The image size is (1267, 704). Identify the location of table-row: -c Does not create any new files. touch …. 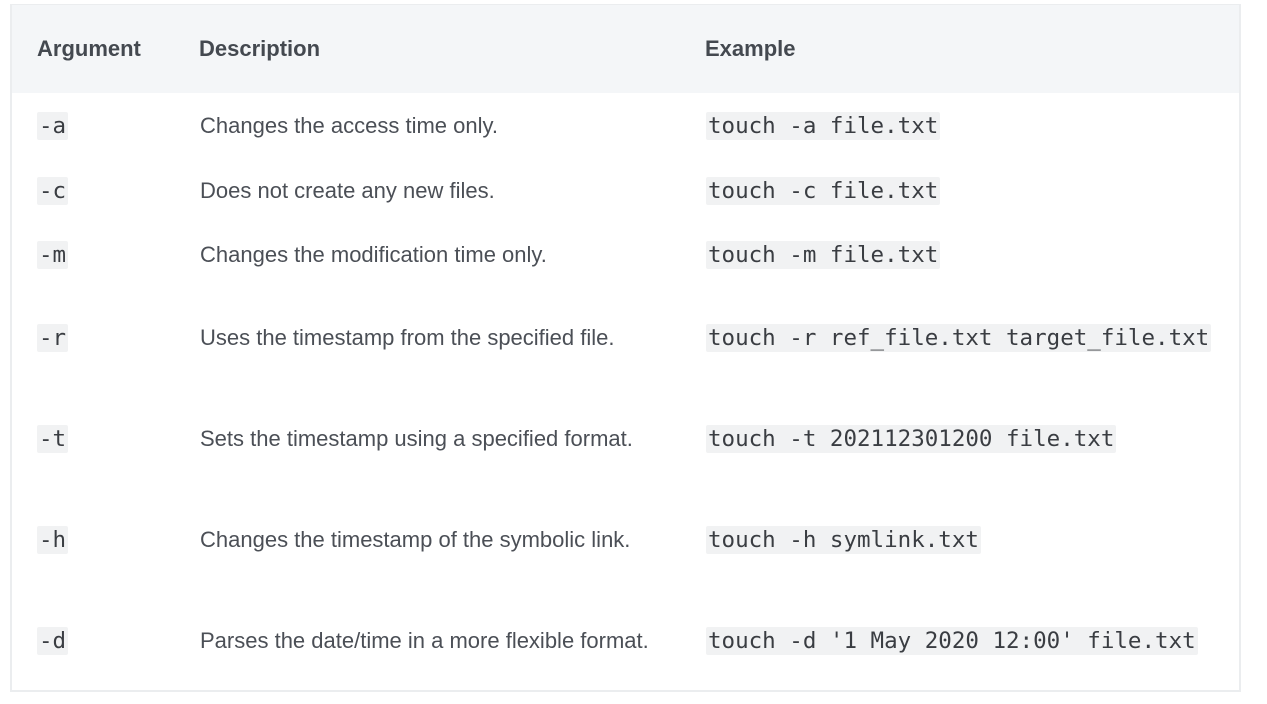
(625, 191).